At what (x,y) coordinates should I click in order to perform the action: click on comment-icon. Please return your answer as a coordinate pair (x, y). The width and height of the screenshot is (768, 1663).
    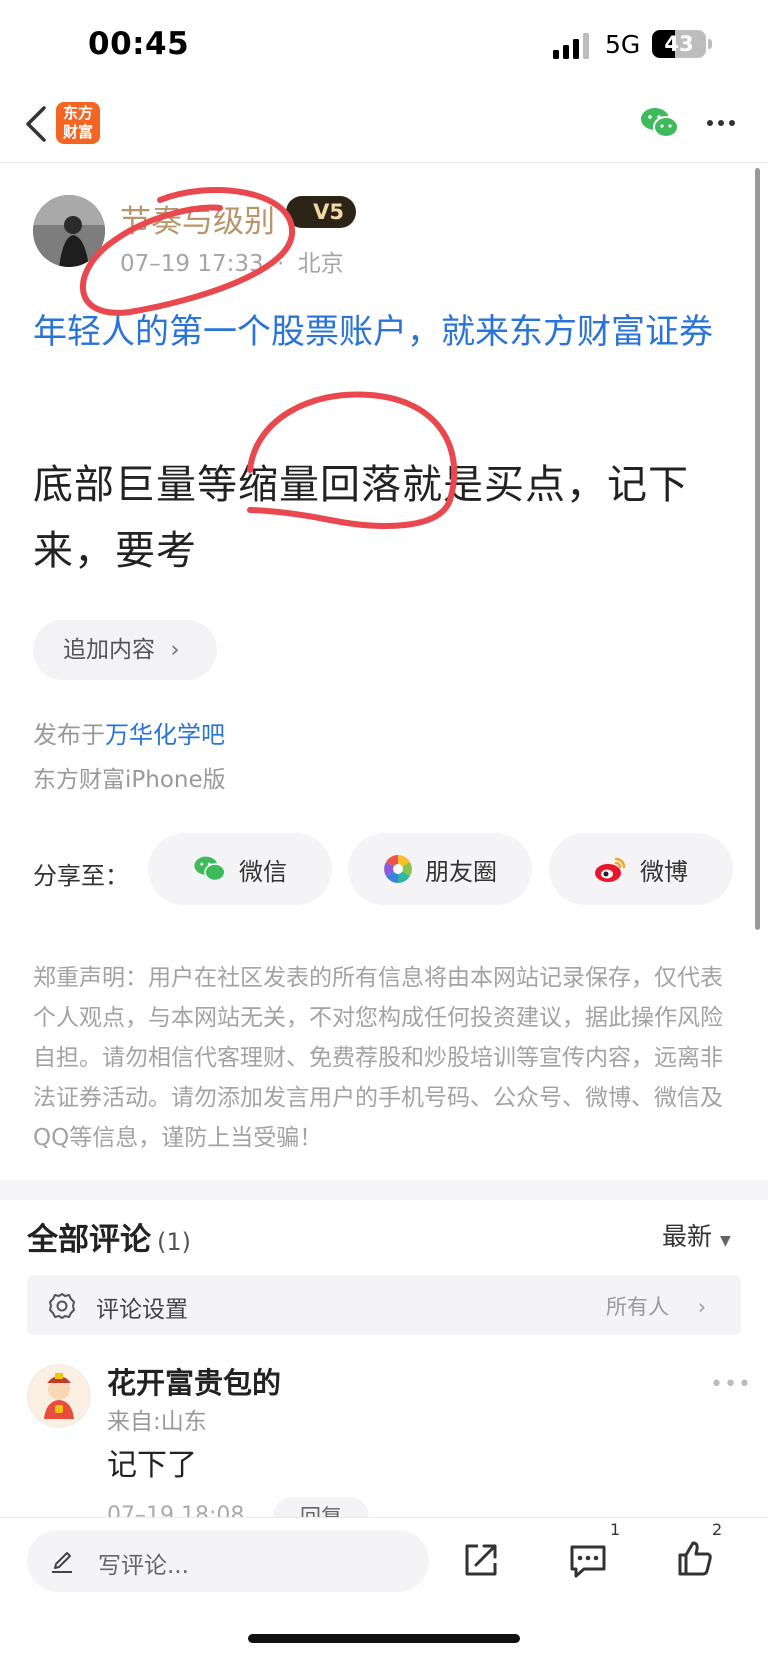
    Looking at the image, I should click on (588, 1561).